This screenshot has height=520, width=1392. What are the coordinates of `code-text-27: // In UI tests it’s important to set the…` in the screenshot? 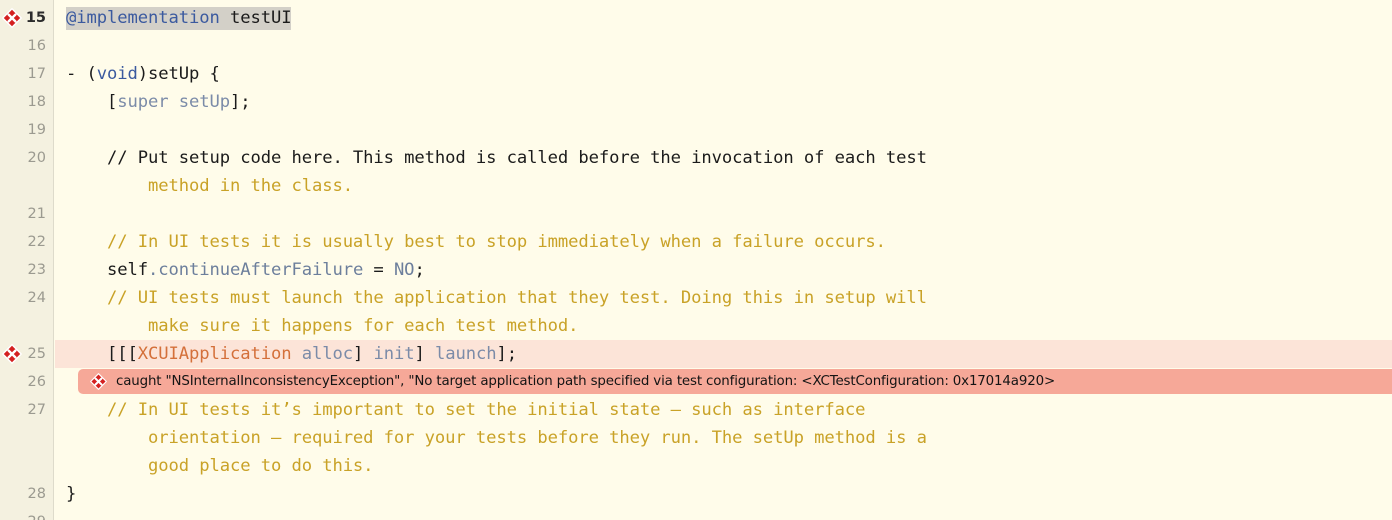 It's located at (466, 410).